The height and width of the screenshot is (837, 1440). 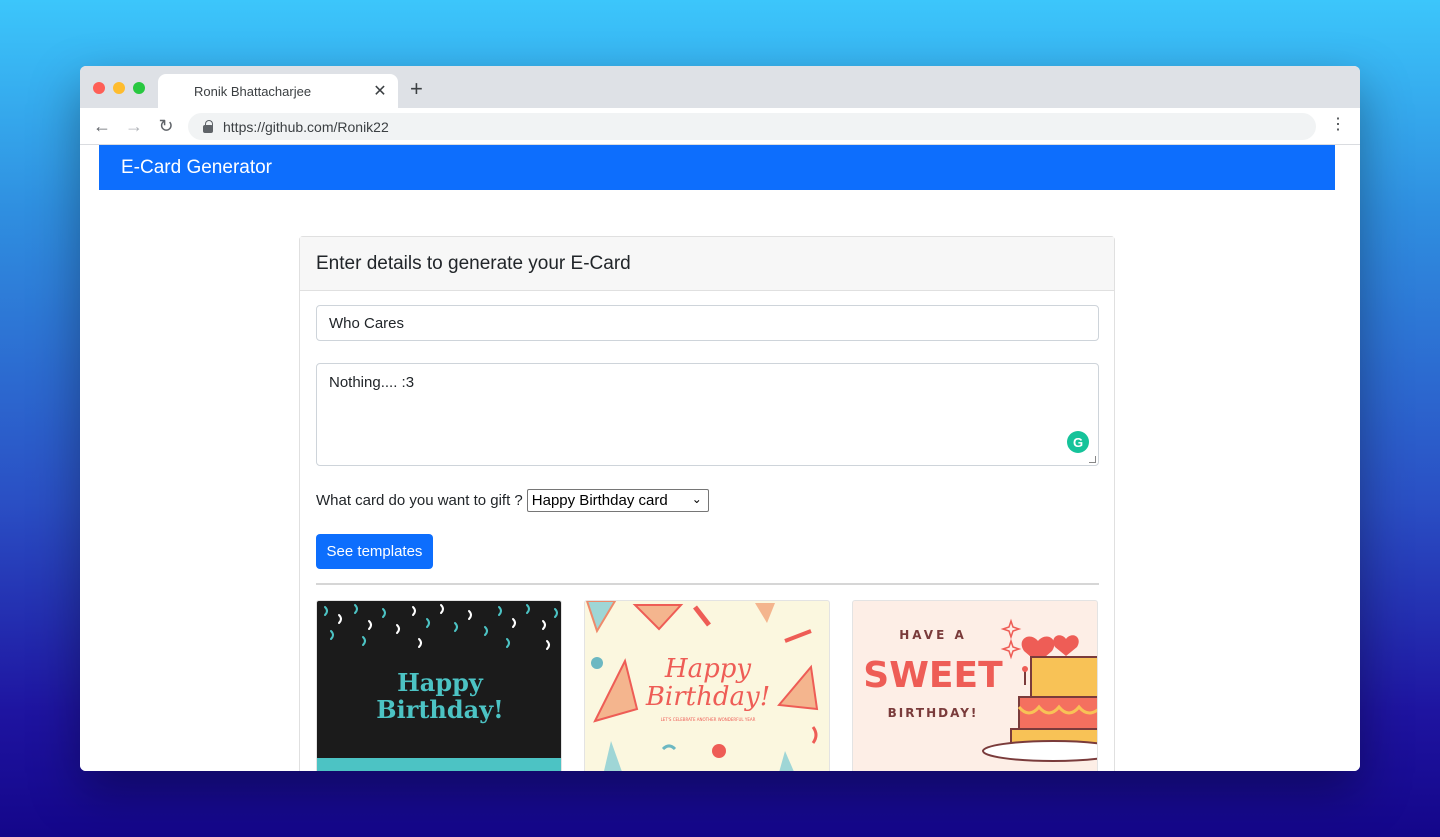 I want to click on see-templates-button: See templates, so click(x=374, y=551).